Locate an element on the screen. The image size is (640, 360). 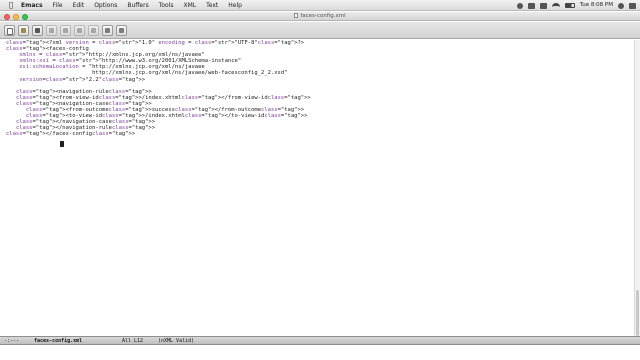
wifi-icon is located at coordinates (555, 5).